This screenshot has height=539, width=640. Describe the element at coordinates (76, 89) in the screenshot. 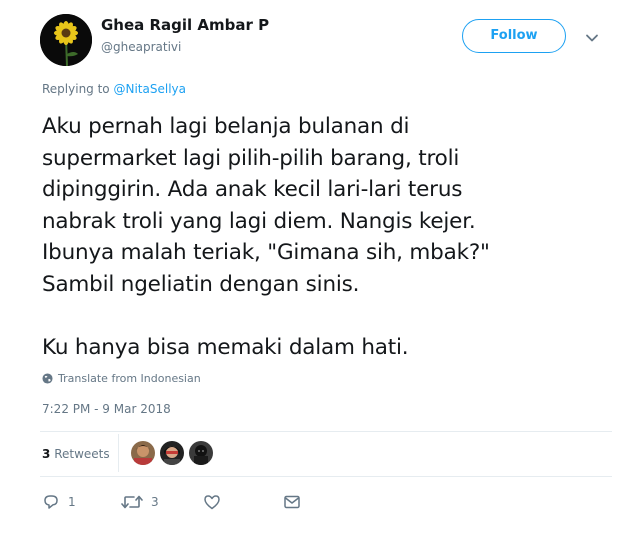

I see `replying-prefix: Replying to` at that location.